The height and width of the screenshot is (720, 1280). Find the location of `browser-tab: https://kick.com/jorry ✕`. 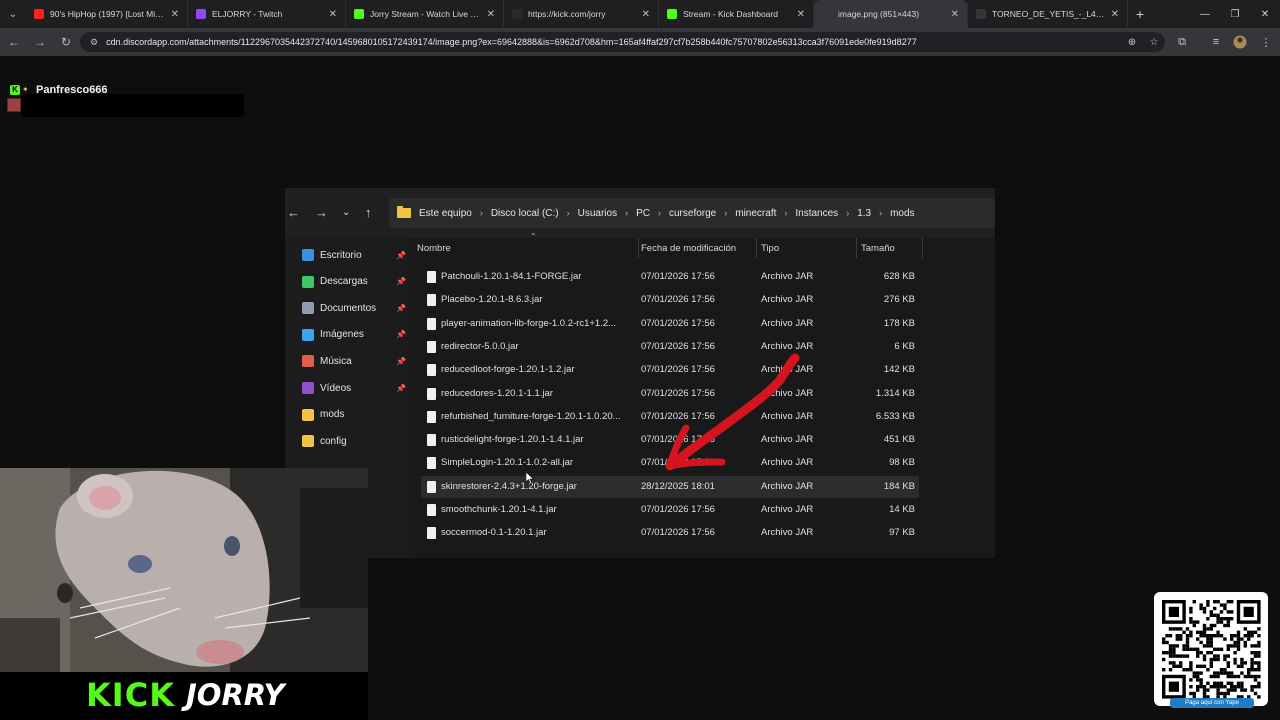

browser-tab: https://kick.com/jorry ✕ is located at coordinates (581, 14).